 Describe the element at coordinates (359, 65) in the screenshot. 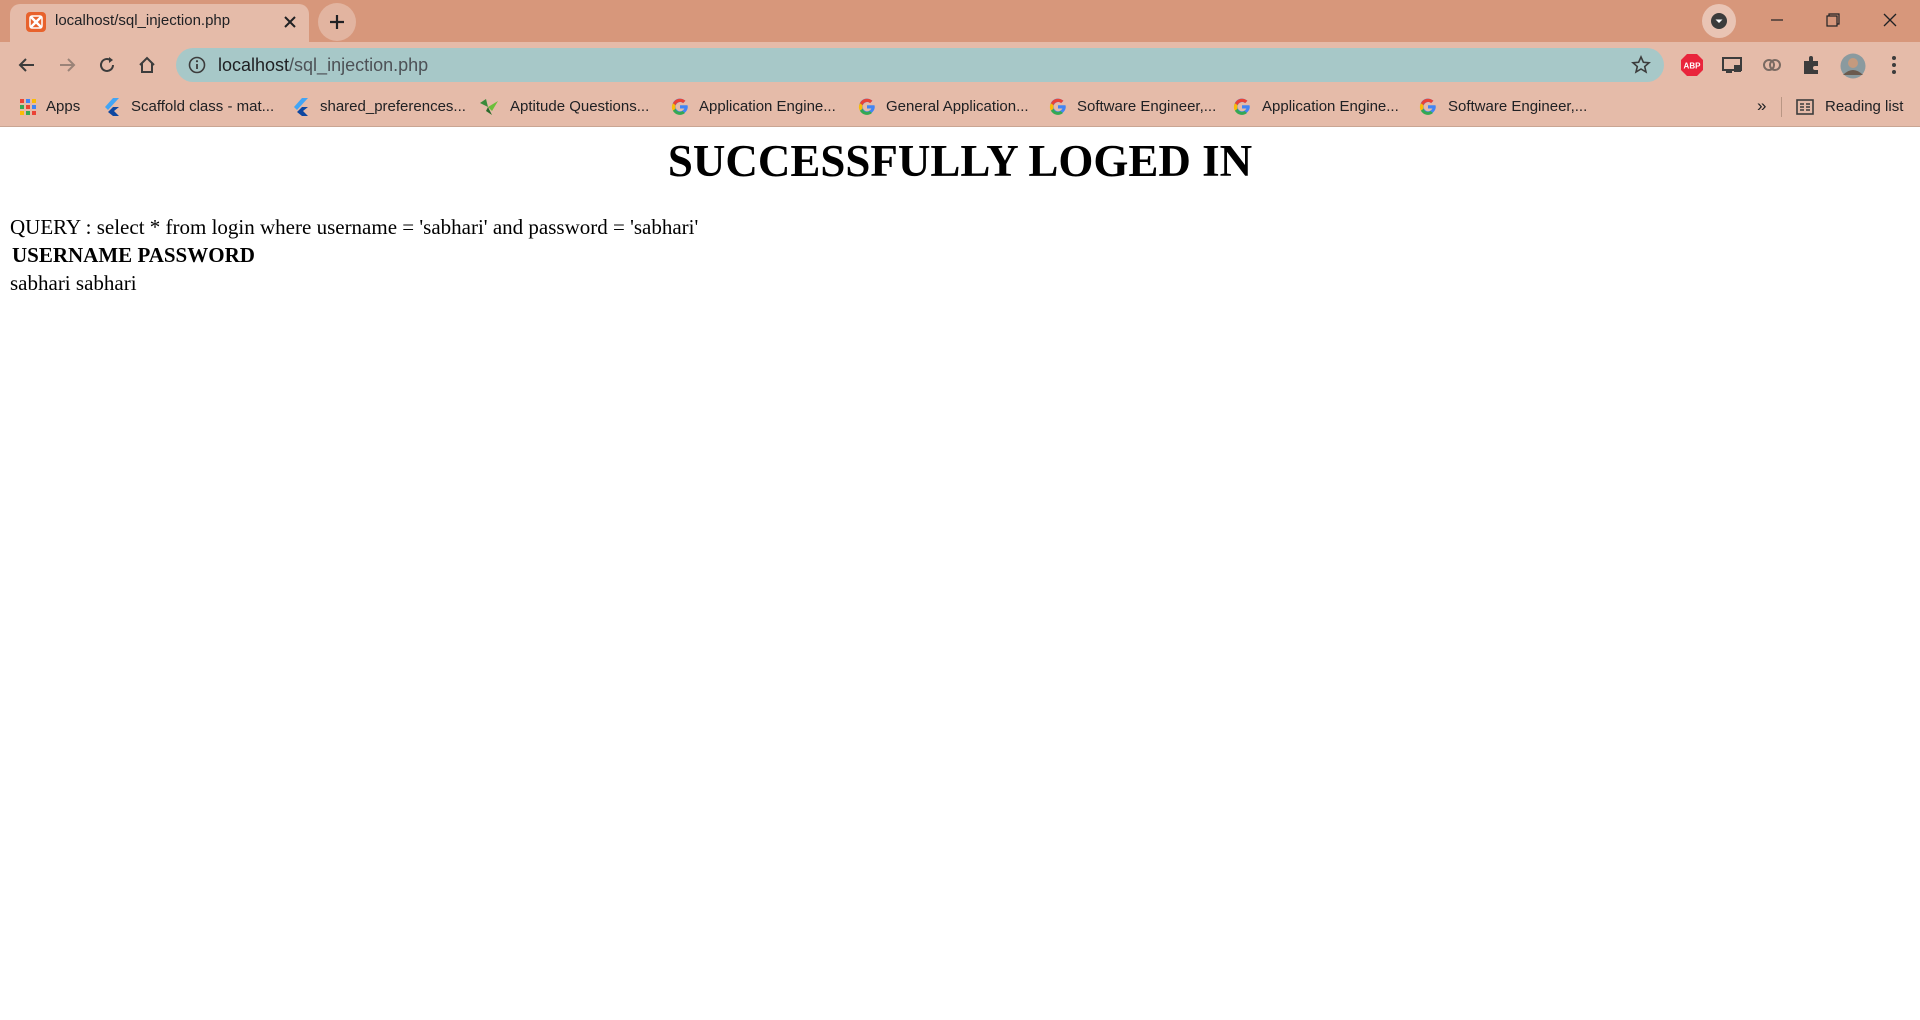

I see `url-path: /sql_injection.php` at that location.